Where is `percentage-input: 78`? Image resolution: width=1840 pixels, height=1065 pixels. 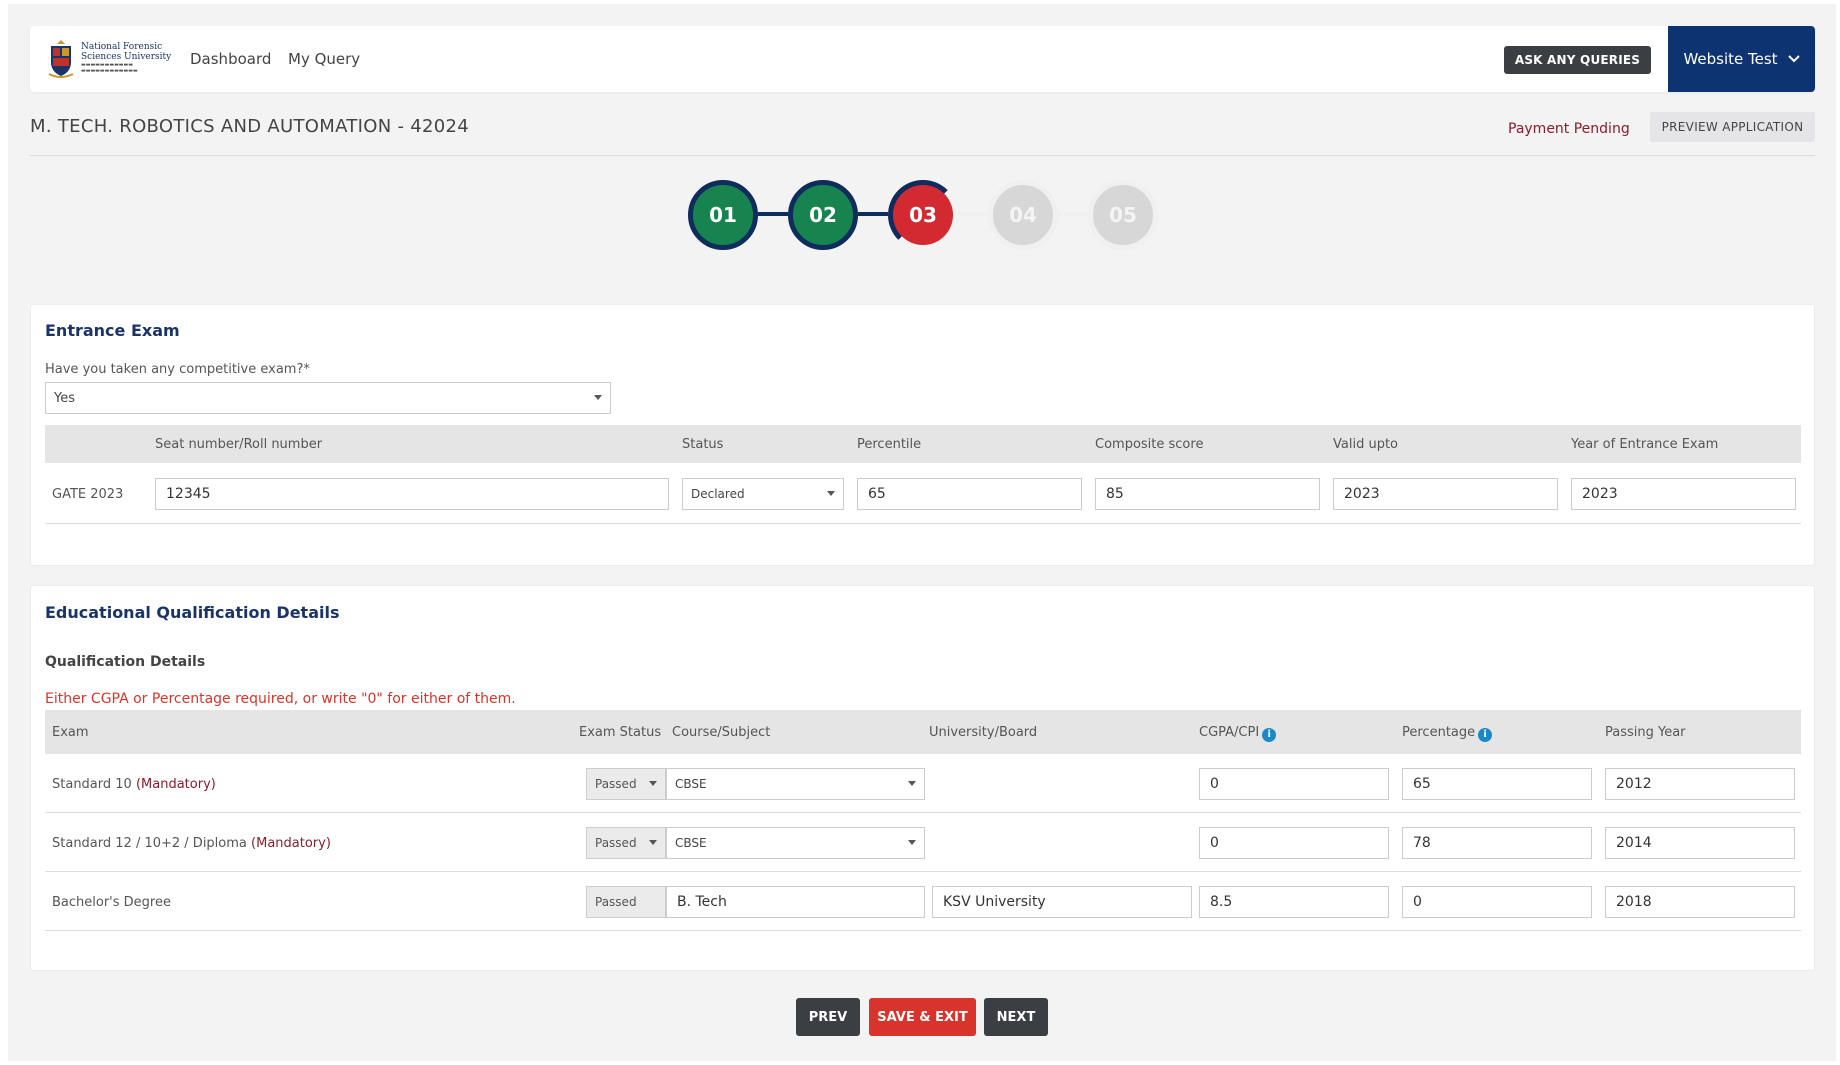
percentage-input: 78 is located at coordinates (1497, 843).